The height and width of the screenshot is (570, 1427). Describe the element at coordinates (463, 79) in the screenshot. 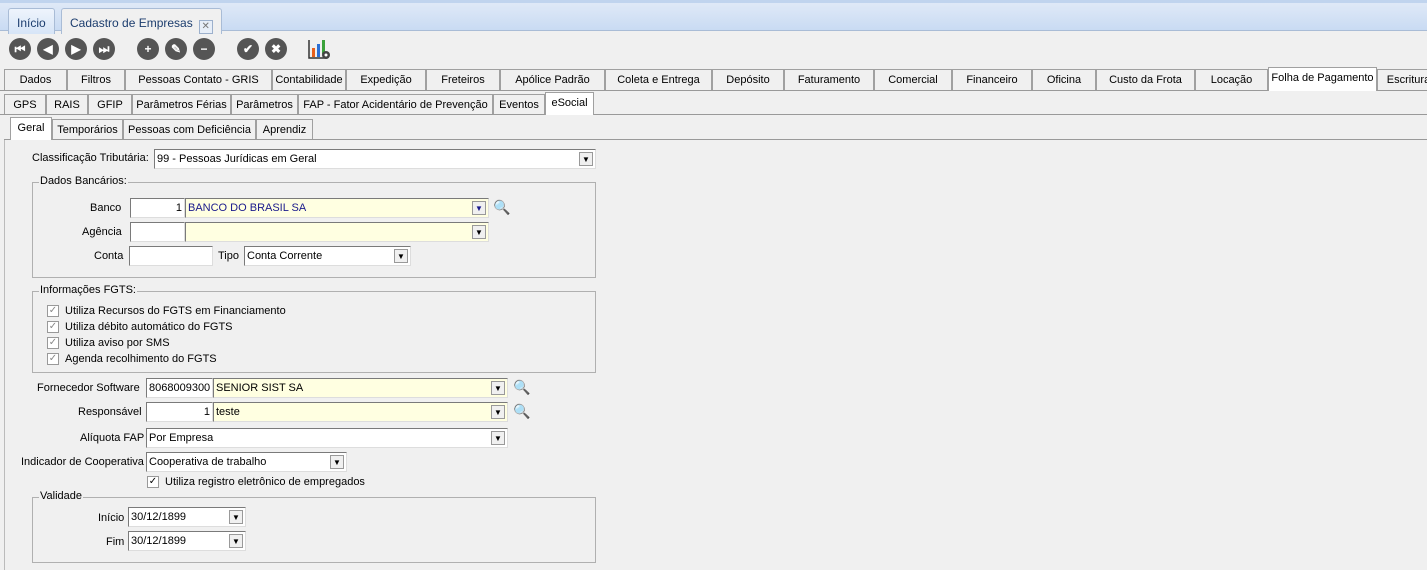

I see `tab-freteiros: Freteiros` at that location.